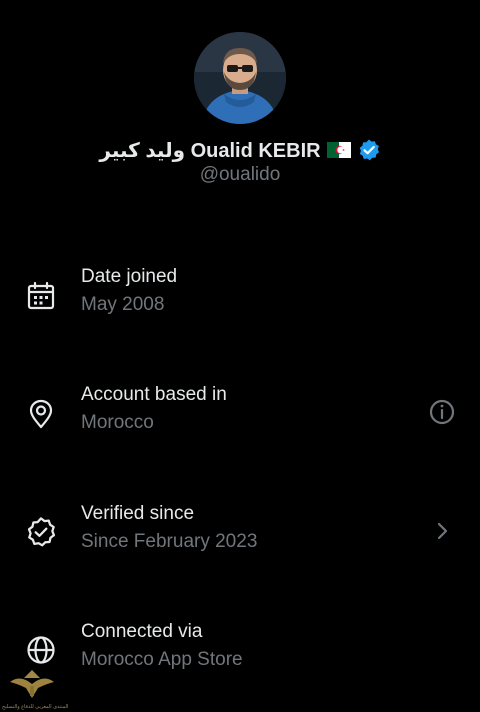 The width and height of the screenshot is (480, 712). What do you see at coordinates (240, 78) in the screenshot?
I see `avatar` at bounding box center [240, 78].